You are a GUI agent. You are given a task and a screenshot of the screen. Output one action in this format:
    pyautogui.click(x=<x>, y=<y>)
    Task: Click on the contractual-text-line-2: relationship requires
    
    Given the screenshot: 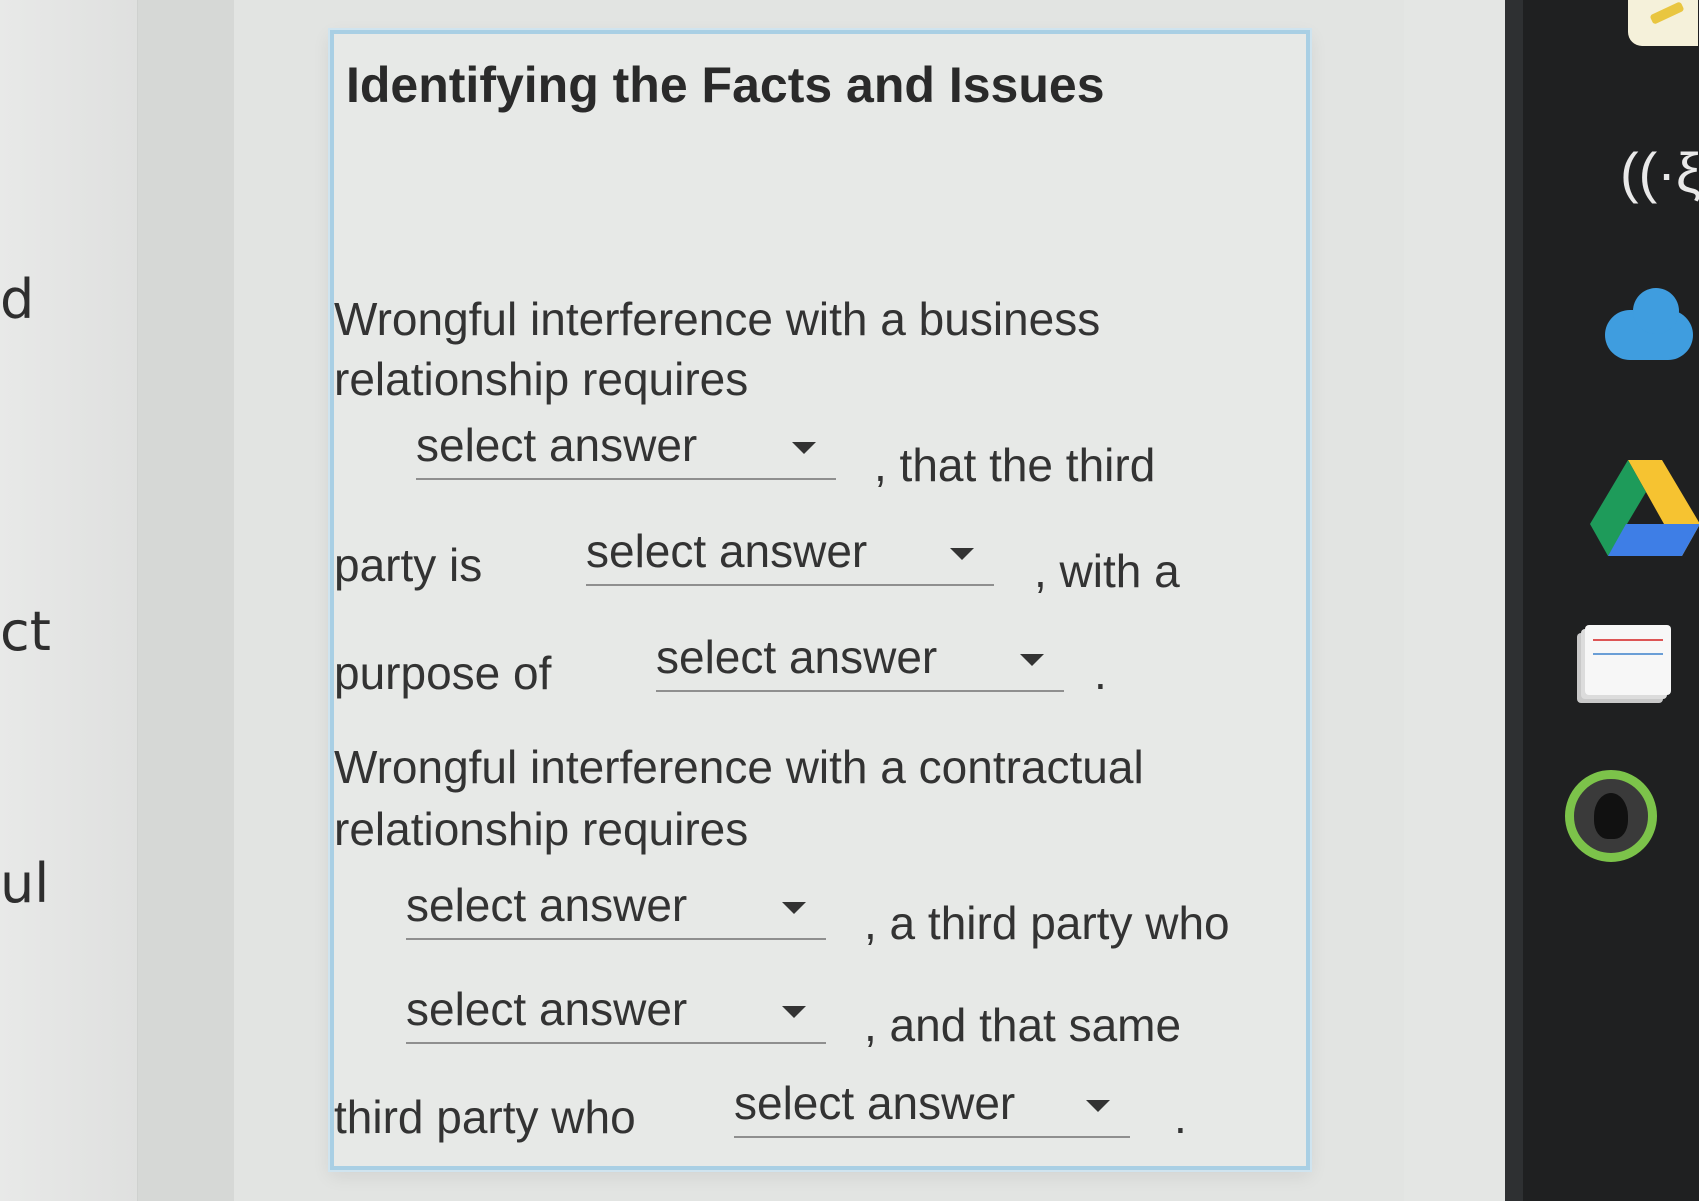 What is the action you would take?
    pyautogui.click(x=541, y=829)
    